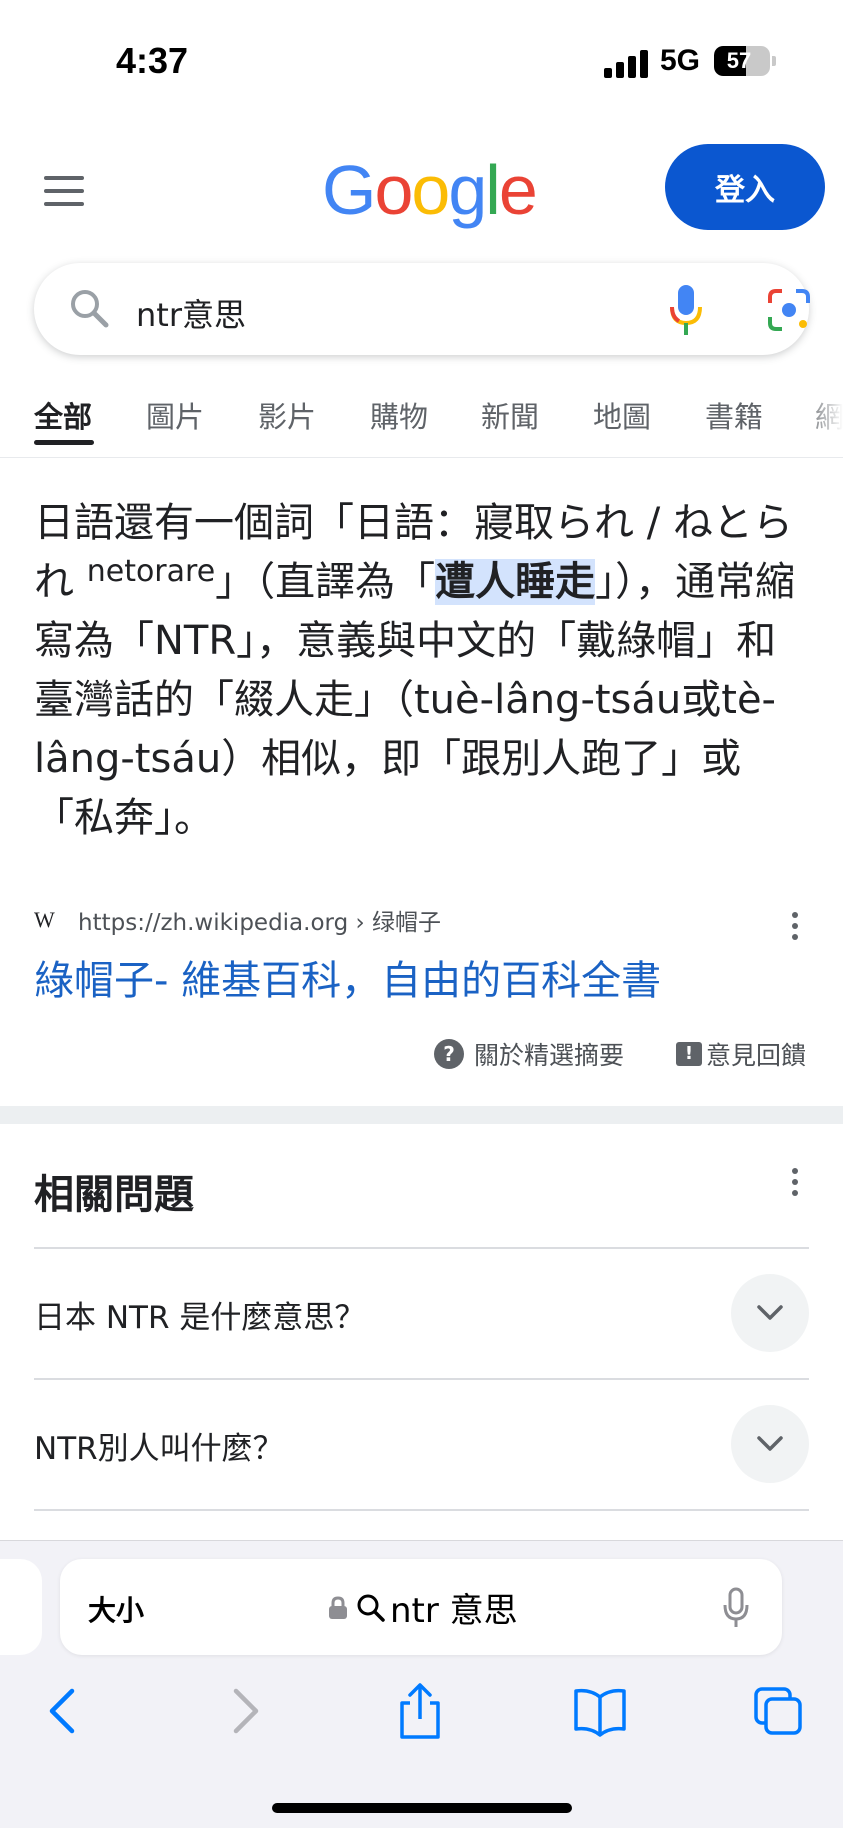 The image size is (843, 1828). Describe the element at coordinates (510, 415) in the screenshot. I see `tab-news: 新聞` at that location.